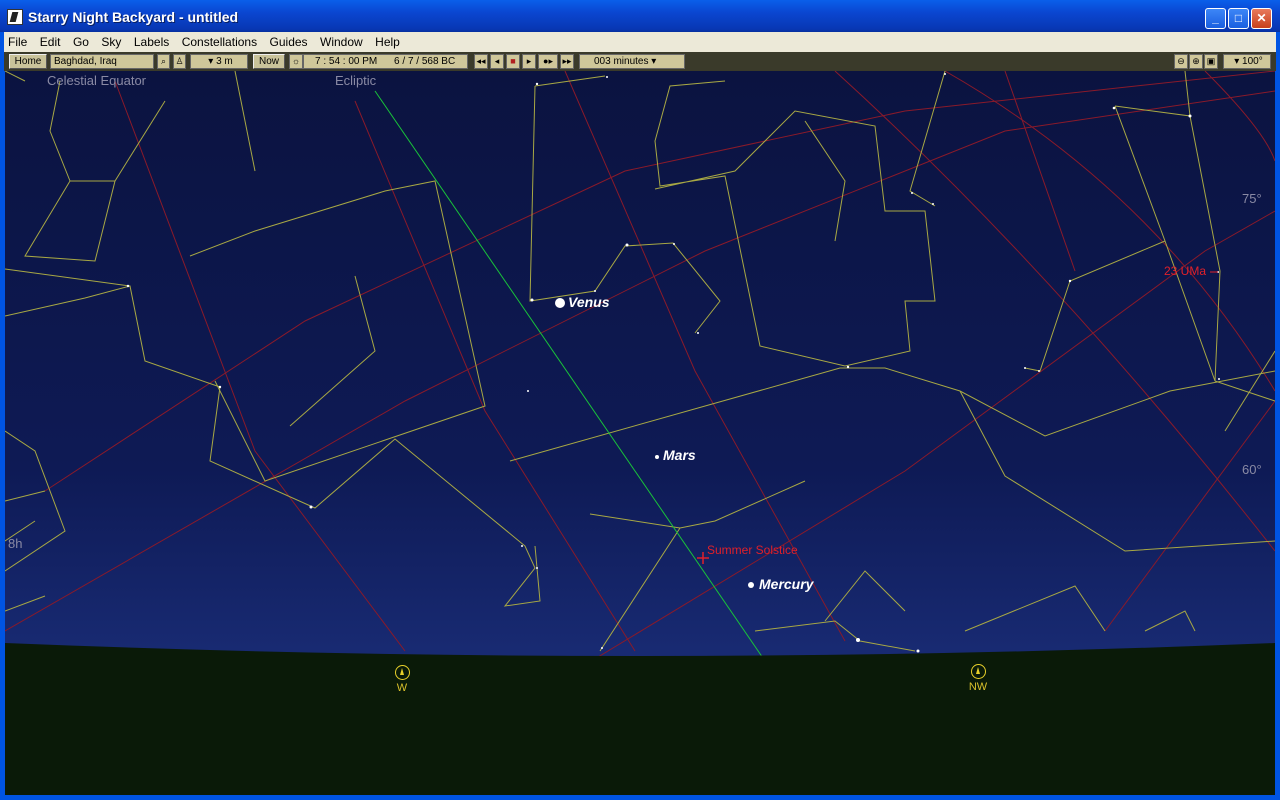 The image size is (1280, 800). I want to click on zoom-out-icon: ⊖, so click(1181, 61).